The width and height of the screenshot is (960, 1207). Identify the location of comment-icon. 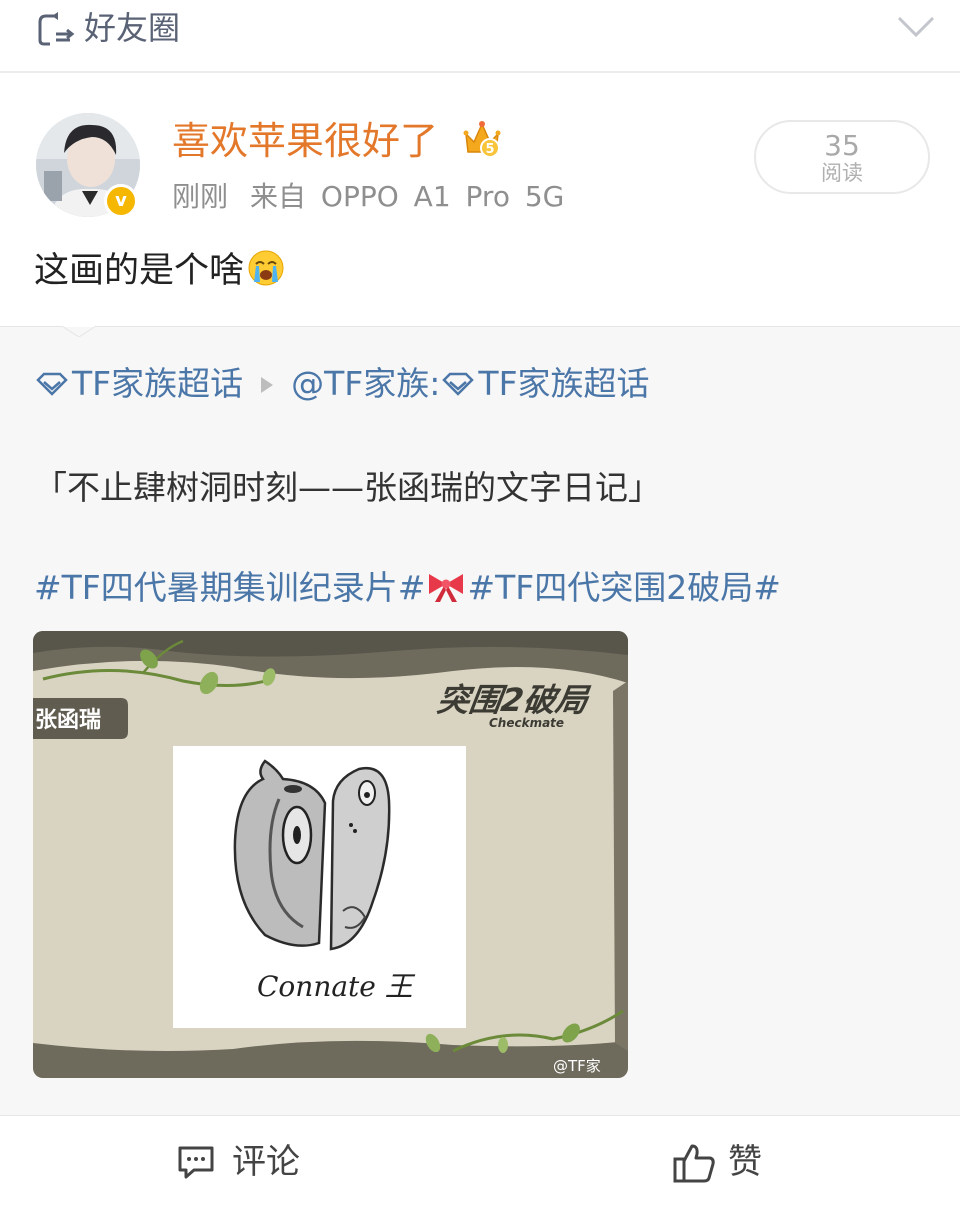
(196, 1162).